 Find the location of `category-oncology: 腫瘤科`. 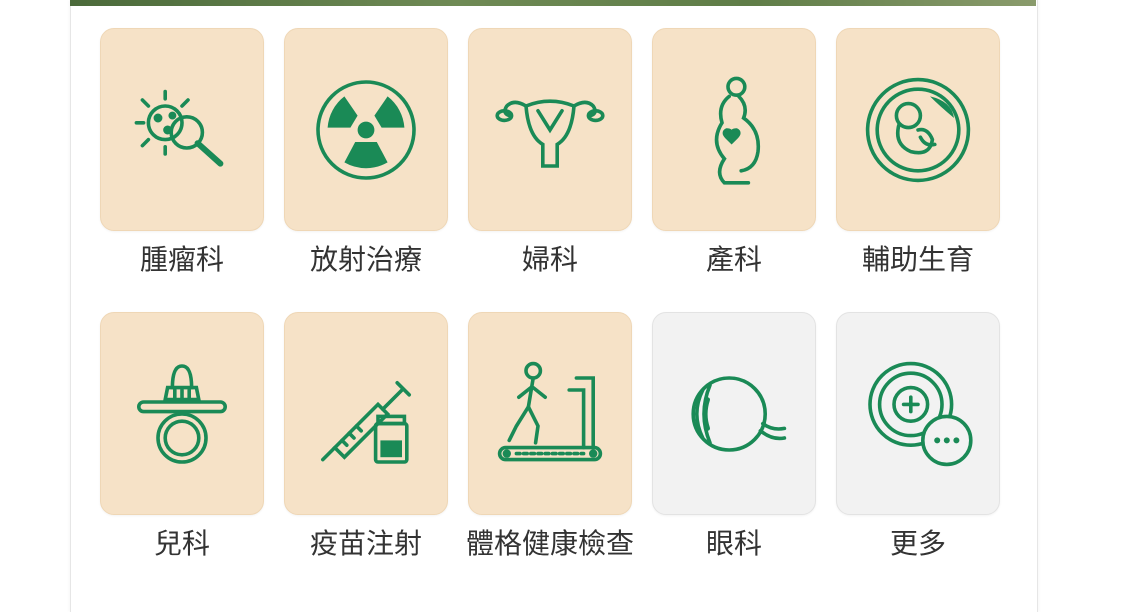

category-oncology: 腫瘤科 is located at coordinates (182, 170).